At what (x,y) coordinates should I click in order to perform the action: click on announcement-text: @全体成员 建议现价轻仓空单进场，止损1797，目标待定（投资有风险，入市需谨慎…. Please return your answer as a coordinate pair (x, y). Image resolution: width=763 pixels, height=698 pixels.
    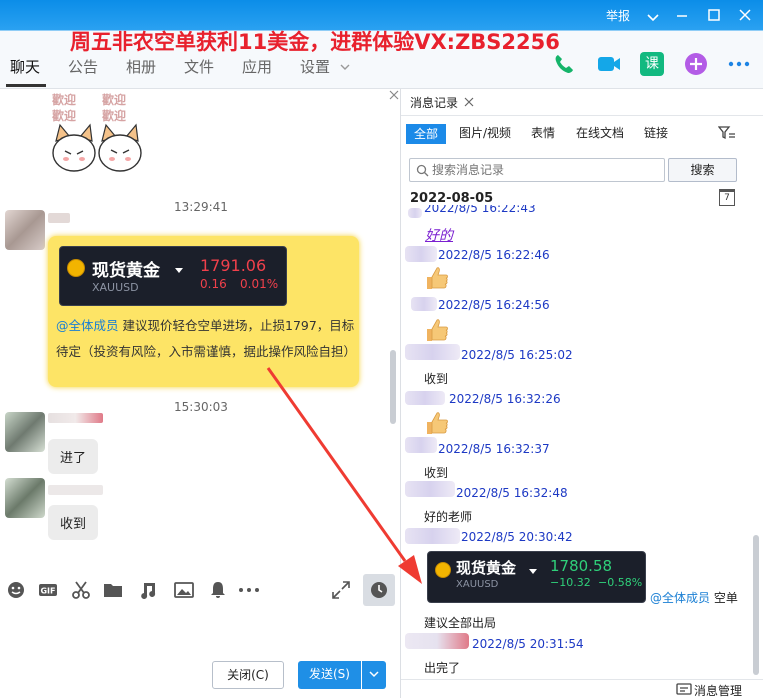
    Looking at the image, I should click on (206, 339).